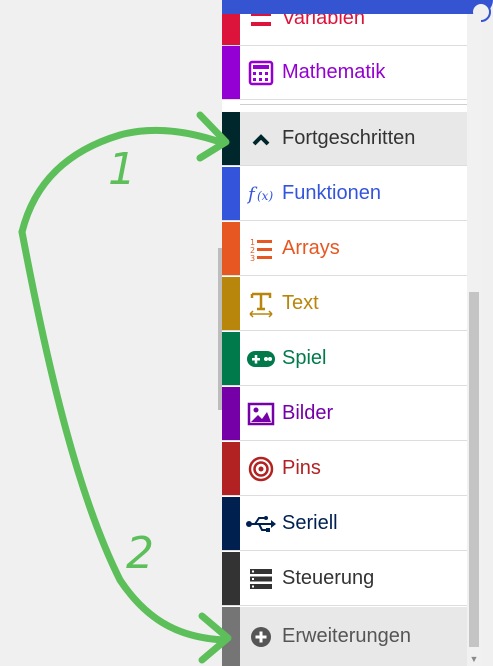  What do you see at coordinates (344, 469) in the screenshot?
I see `category-pins: Pins` at bounding box center [344, 469].